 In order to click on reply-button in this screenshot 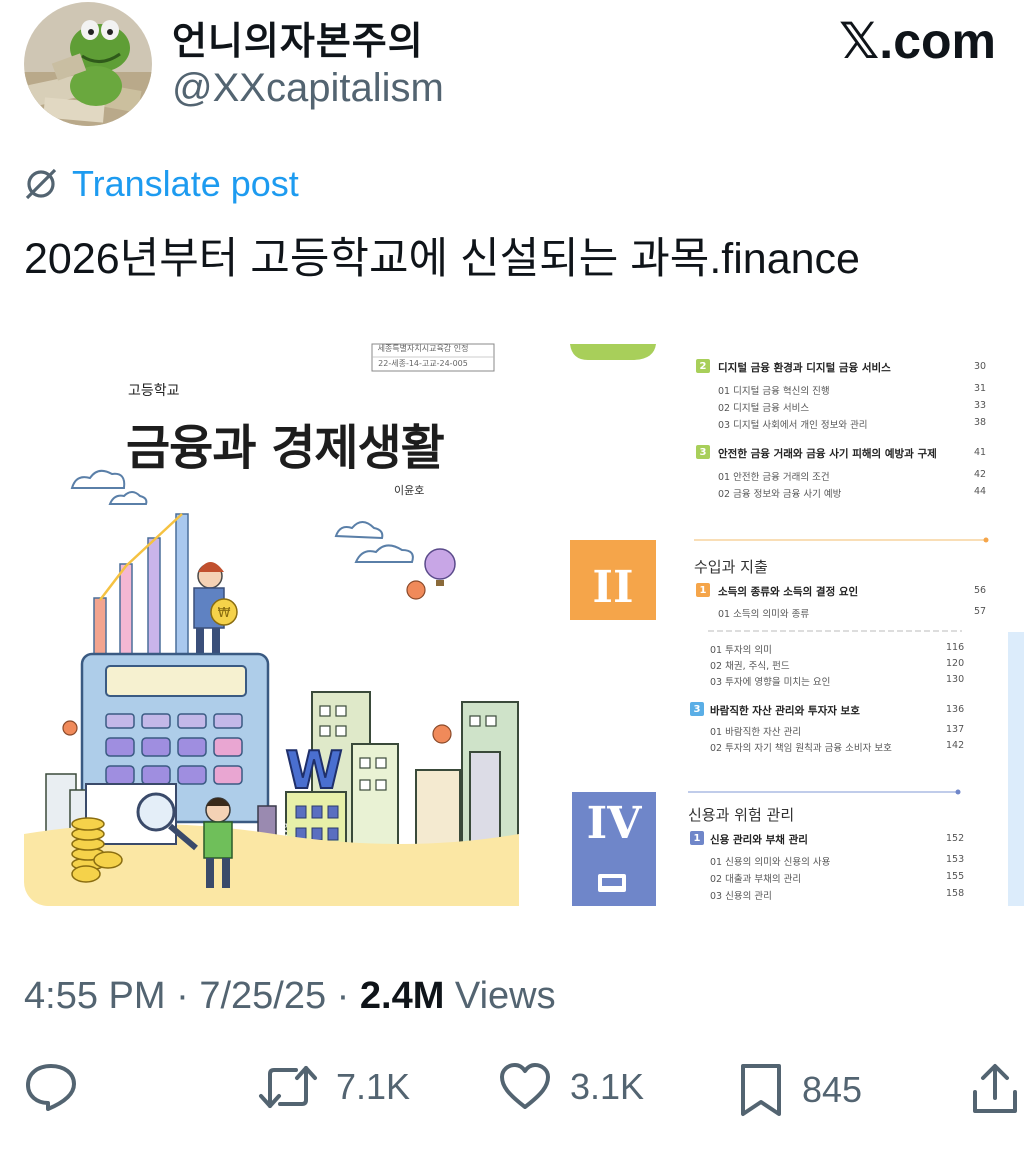, I will do `click(60, 1087)`.